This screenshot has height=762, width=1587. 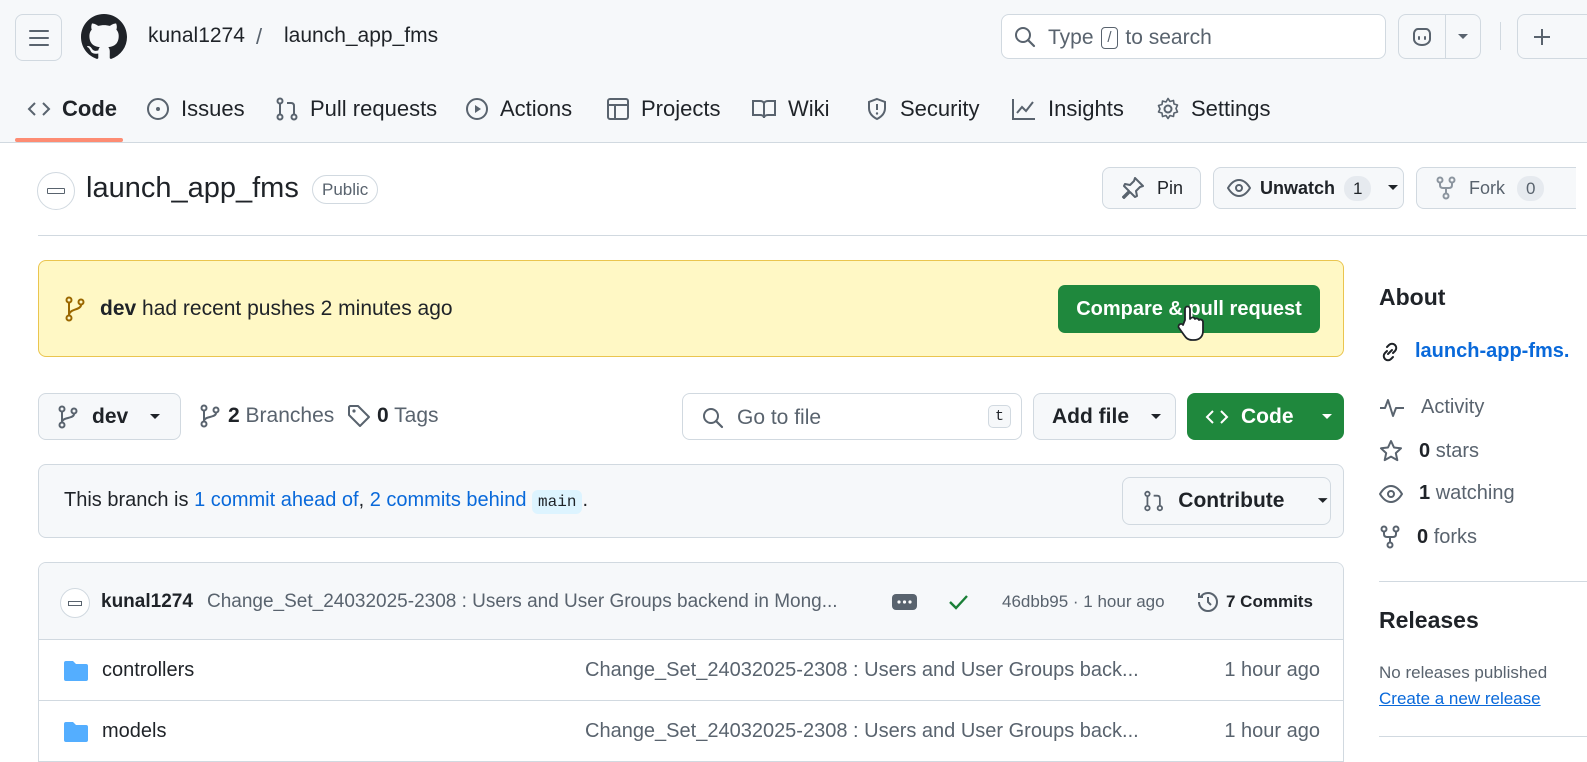 I want to click on releases-heading: Releases, so click(x=1429, y=620).